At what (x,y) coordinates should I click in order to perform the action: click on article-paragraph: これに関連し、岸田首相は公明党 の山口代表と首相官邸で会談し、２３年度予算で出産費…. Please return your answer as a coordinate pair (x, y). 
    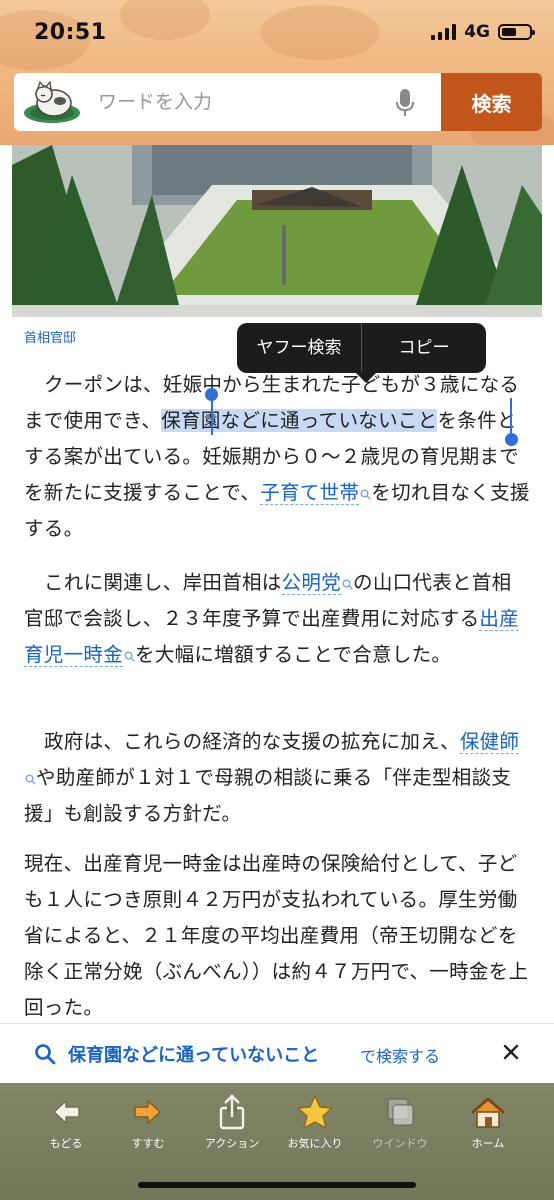
    Looking at the image, I should click on (277, 619).